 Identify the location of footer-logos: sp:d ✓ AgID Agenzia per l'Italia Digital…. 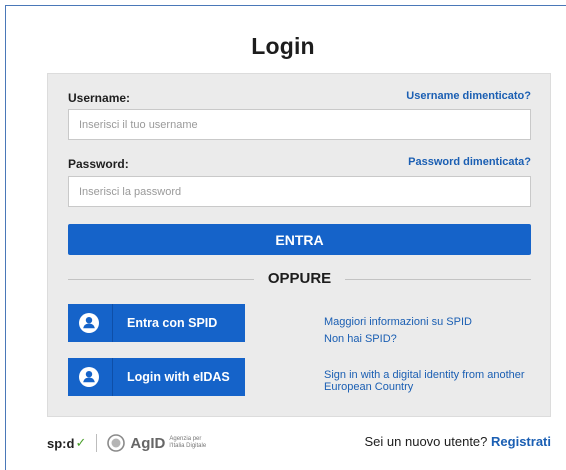
(126, 443).